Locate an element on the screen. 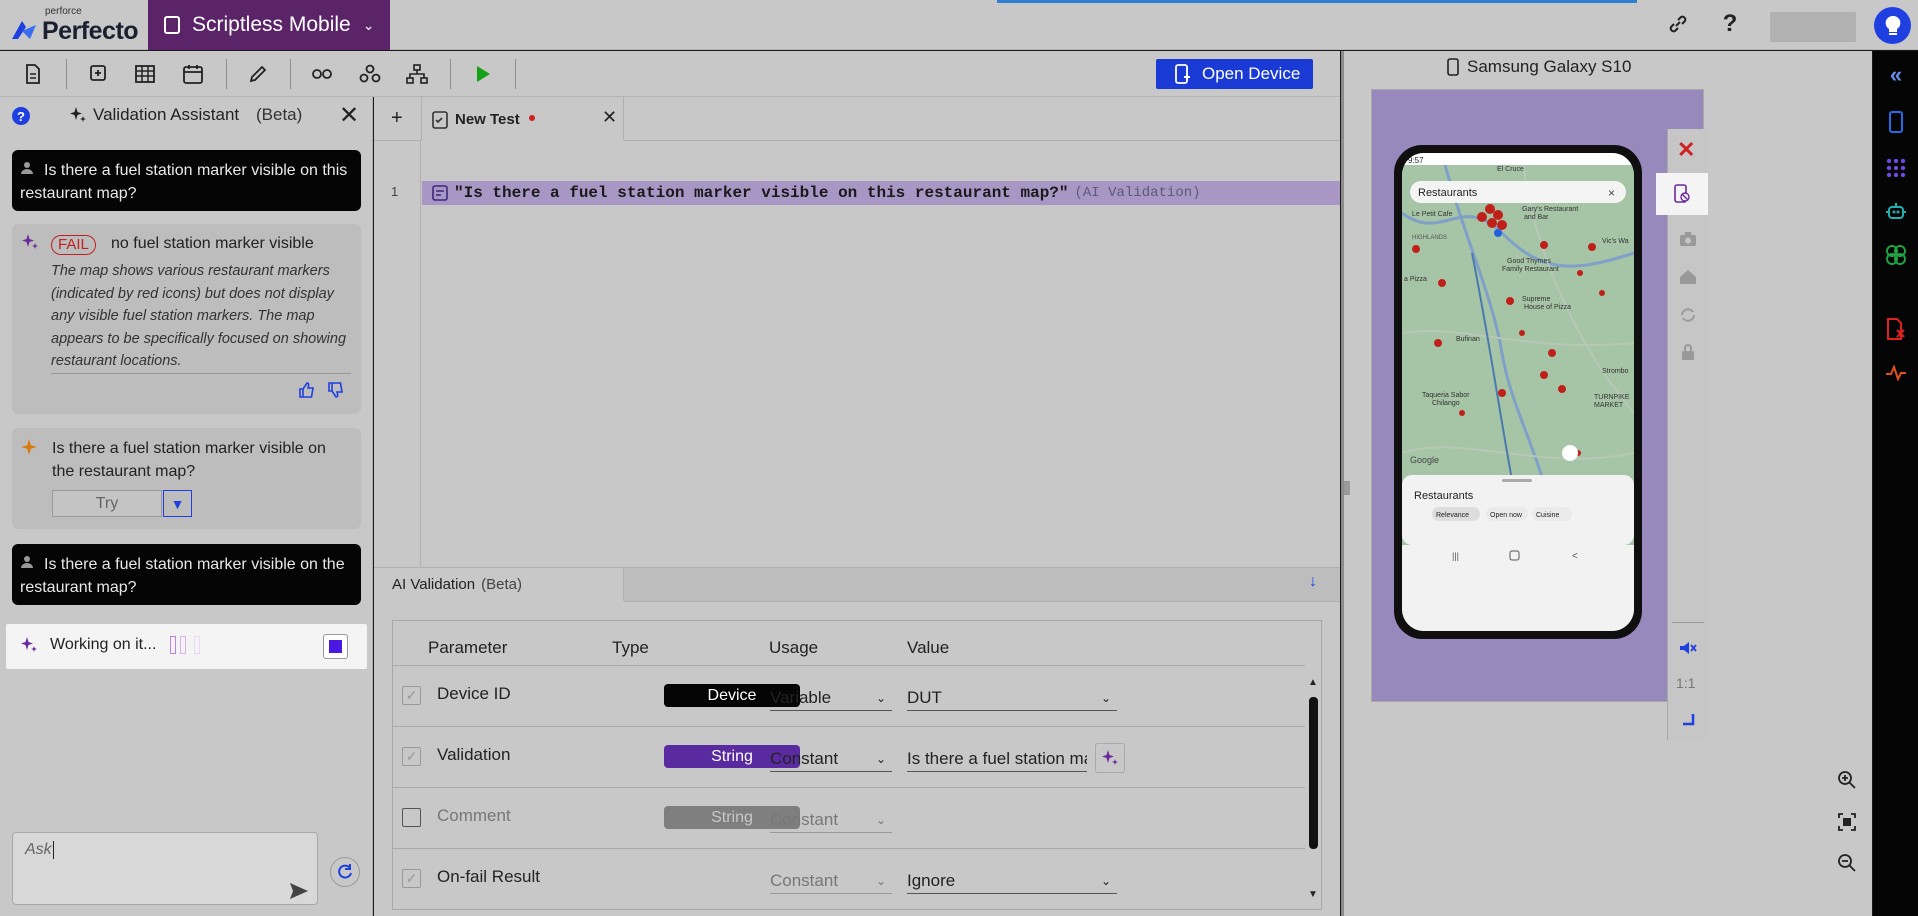  phone-icon is located at coordinates (1453, 67).